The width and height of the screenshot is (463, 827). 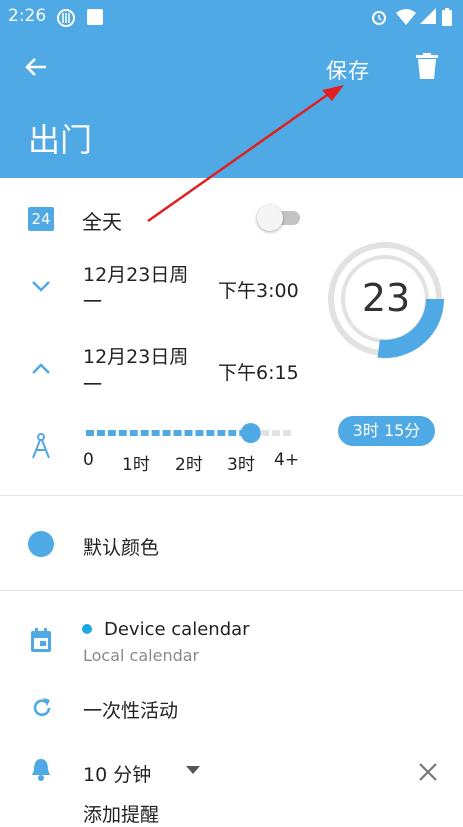 I want to click on calendar-color-dot, so click(x=87, y=629).